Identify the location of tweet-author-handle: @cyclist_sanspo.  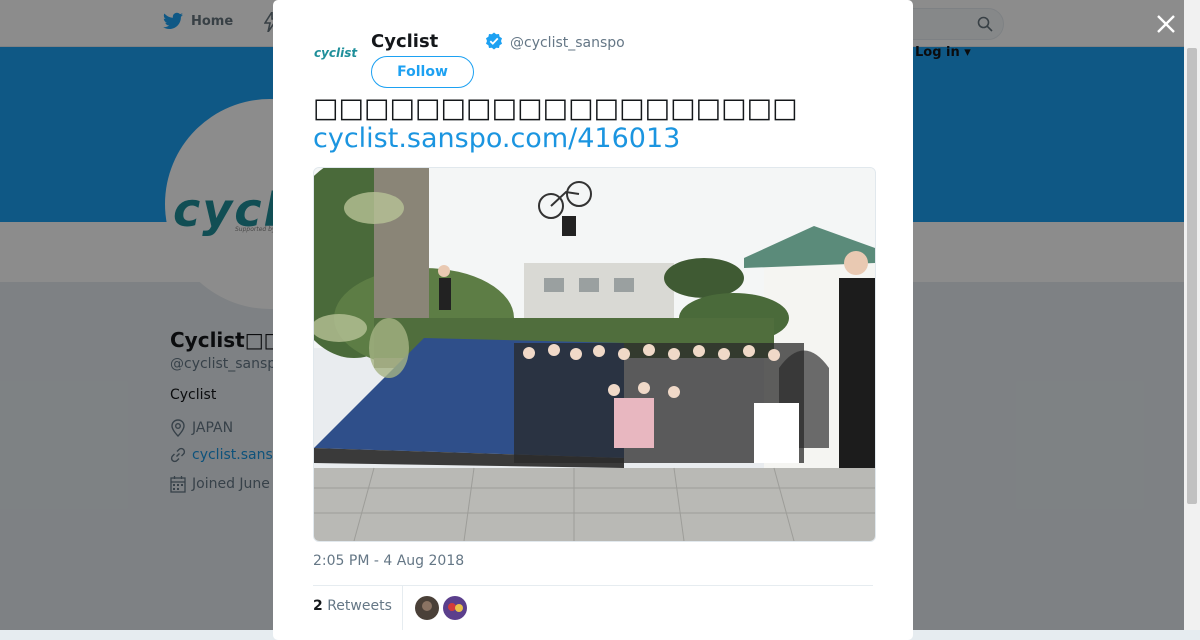
(567, 43).